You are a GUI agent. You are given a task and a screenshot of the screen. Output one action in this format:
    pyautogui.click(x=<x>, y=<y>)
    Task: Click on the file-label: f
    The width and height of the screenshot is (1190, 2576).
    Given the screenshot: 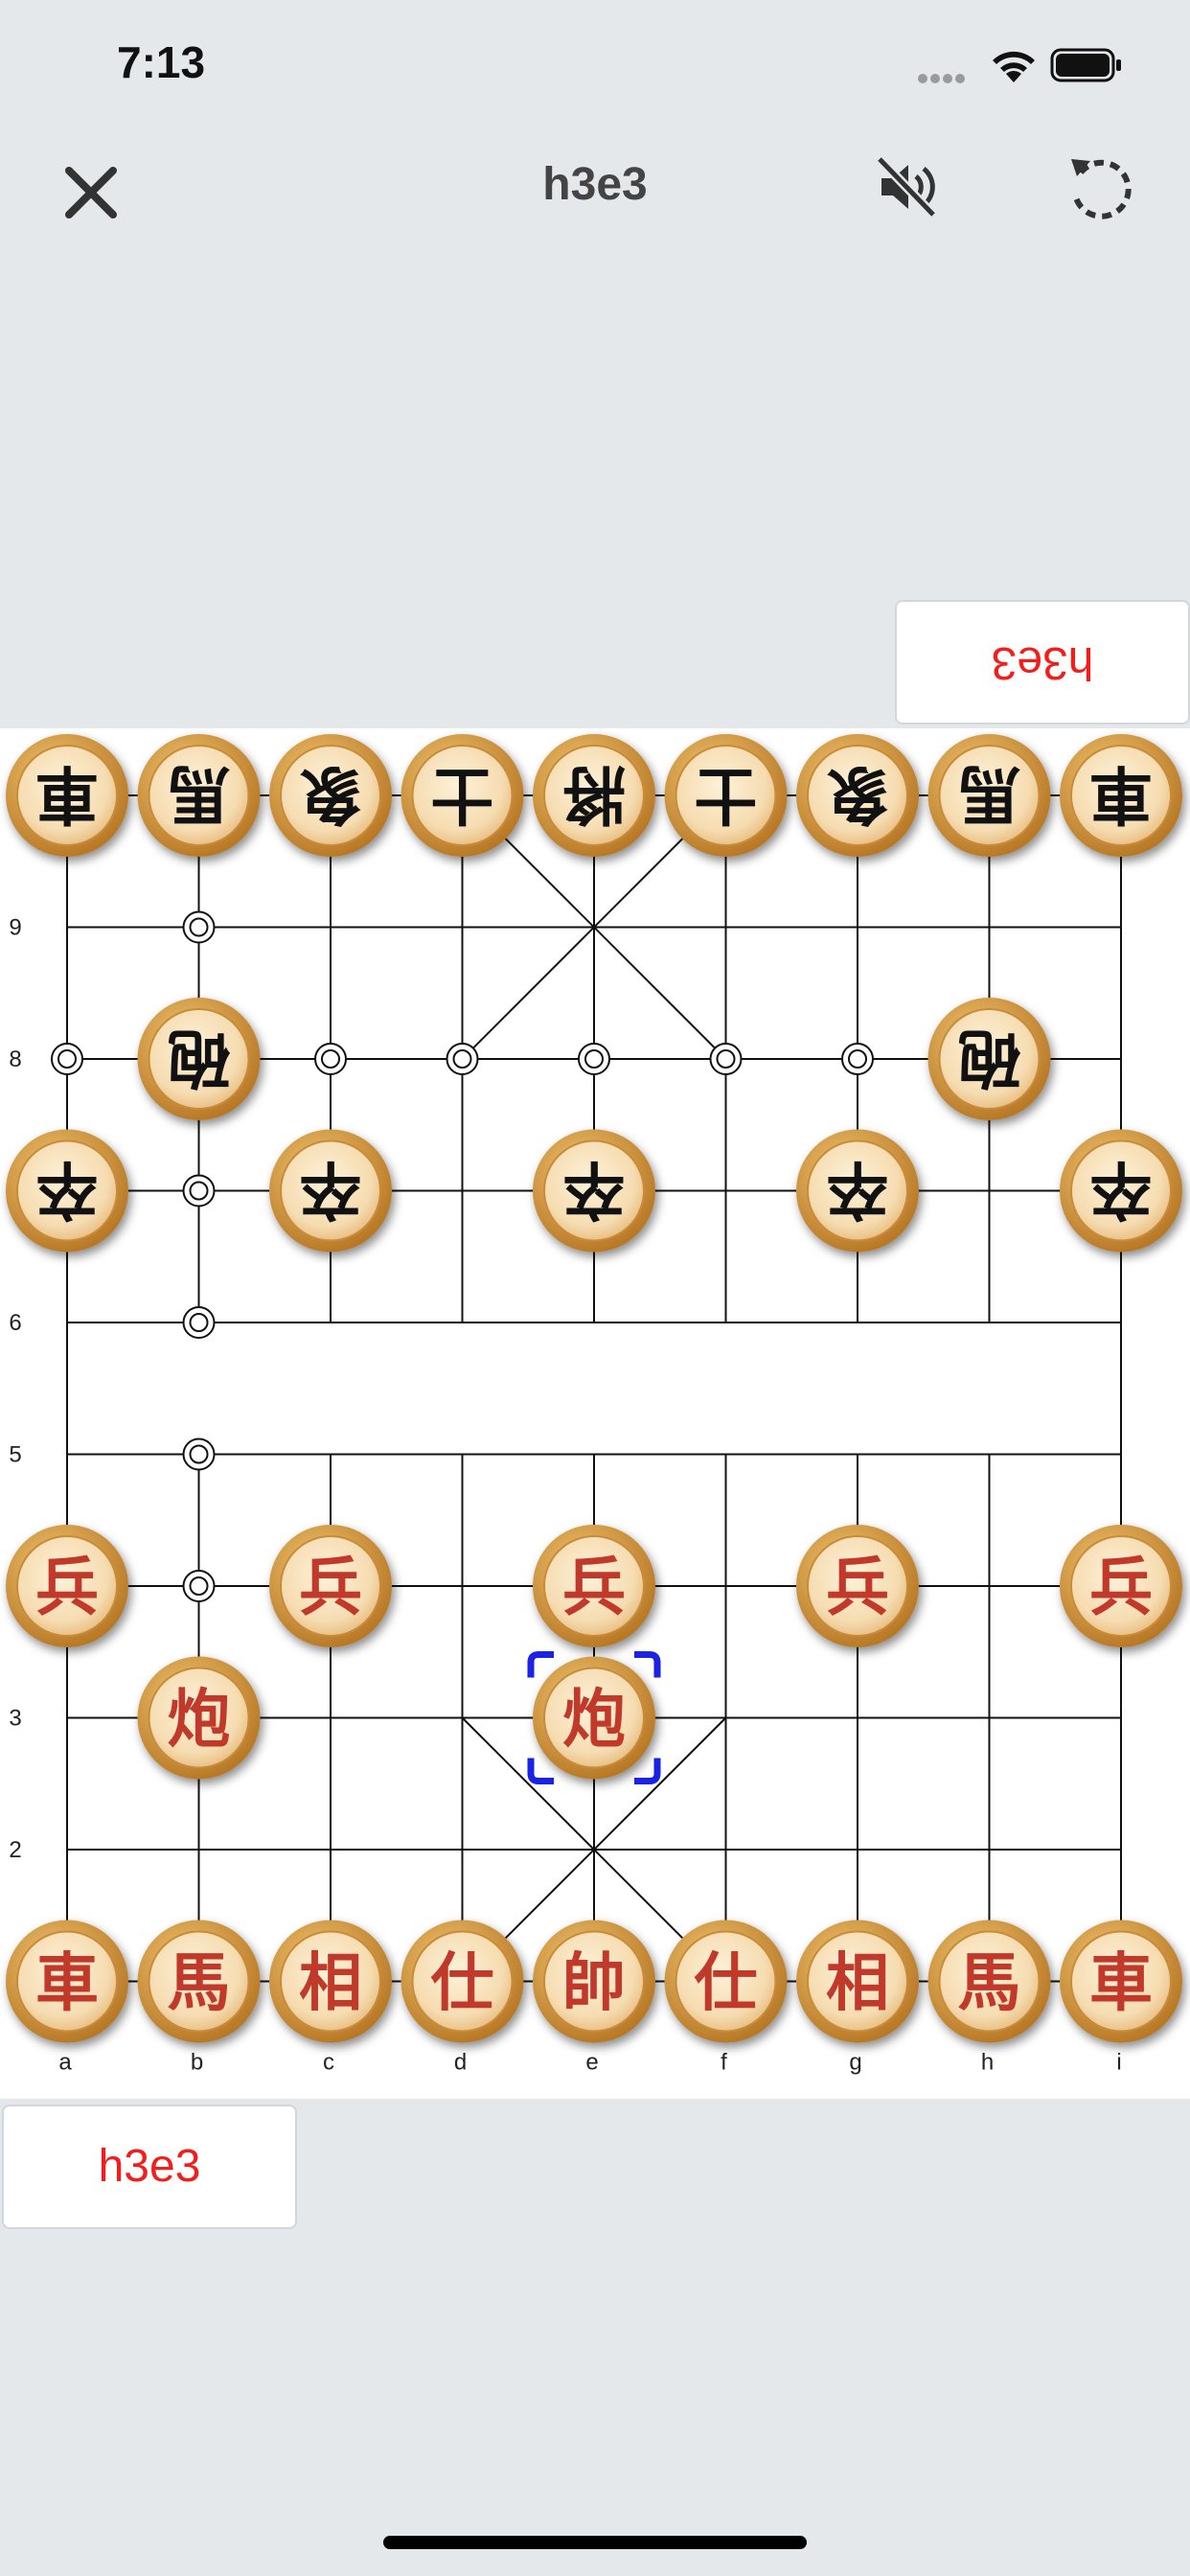 What is the action you would take?
    pyautogui.click(x=724, y=2063)
    